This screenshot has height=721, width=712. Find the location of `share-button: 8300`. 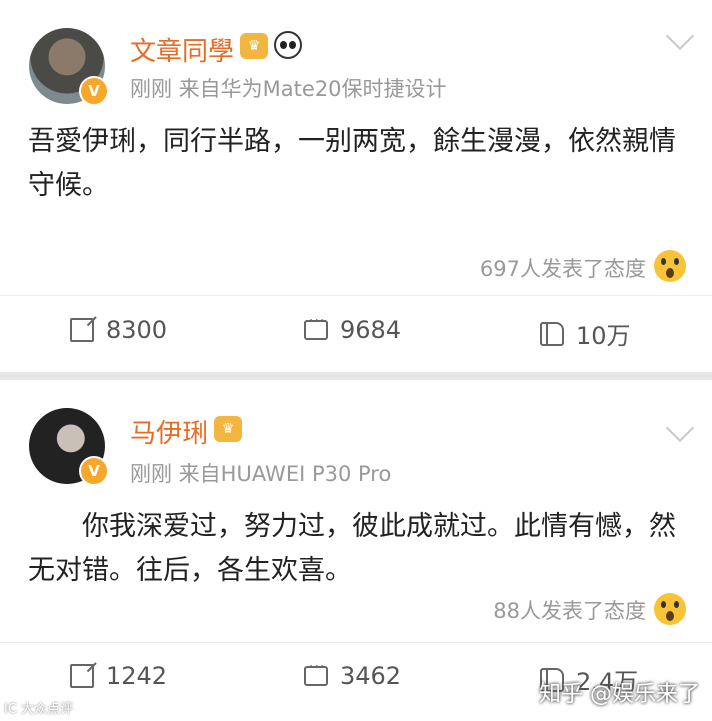

share-button: 8300 is located at coordinates (118, 330).